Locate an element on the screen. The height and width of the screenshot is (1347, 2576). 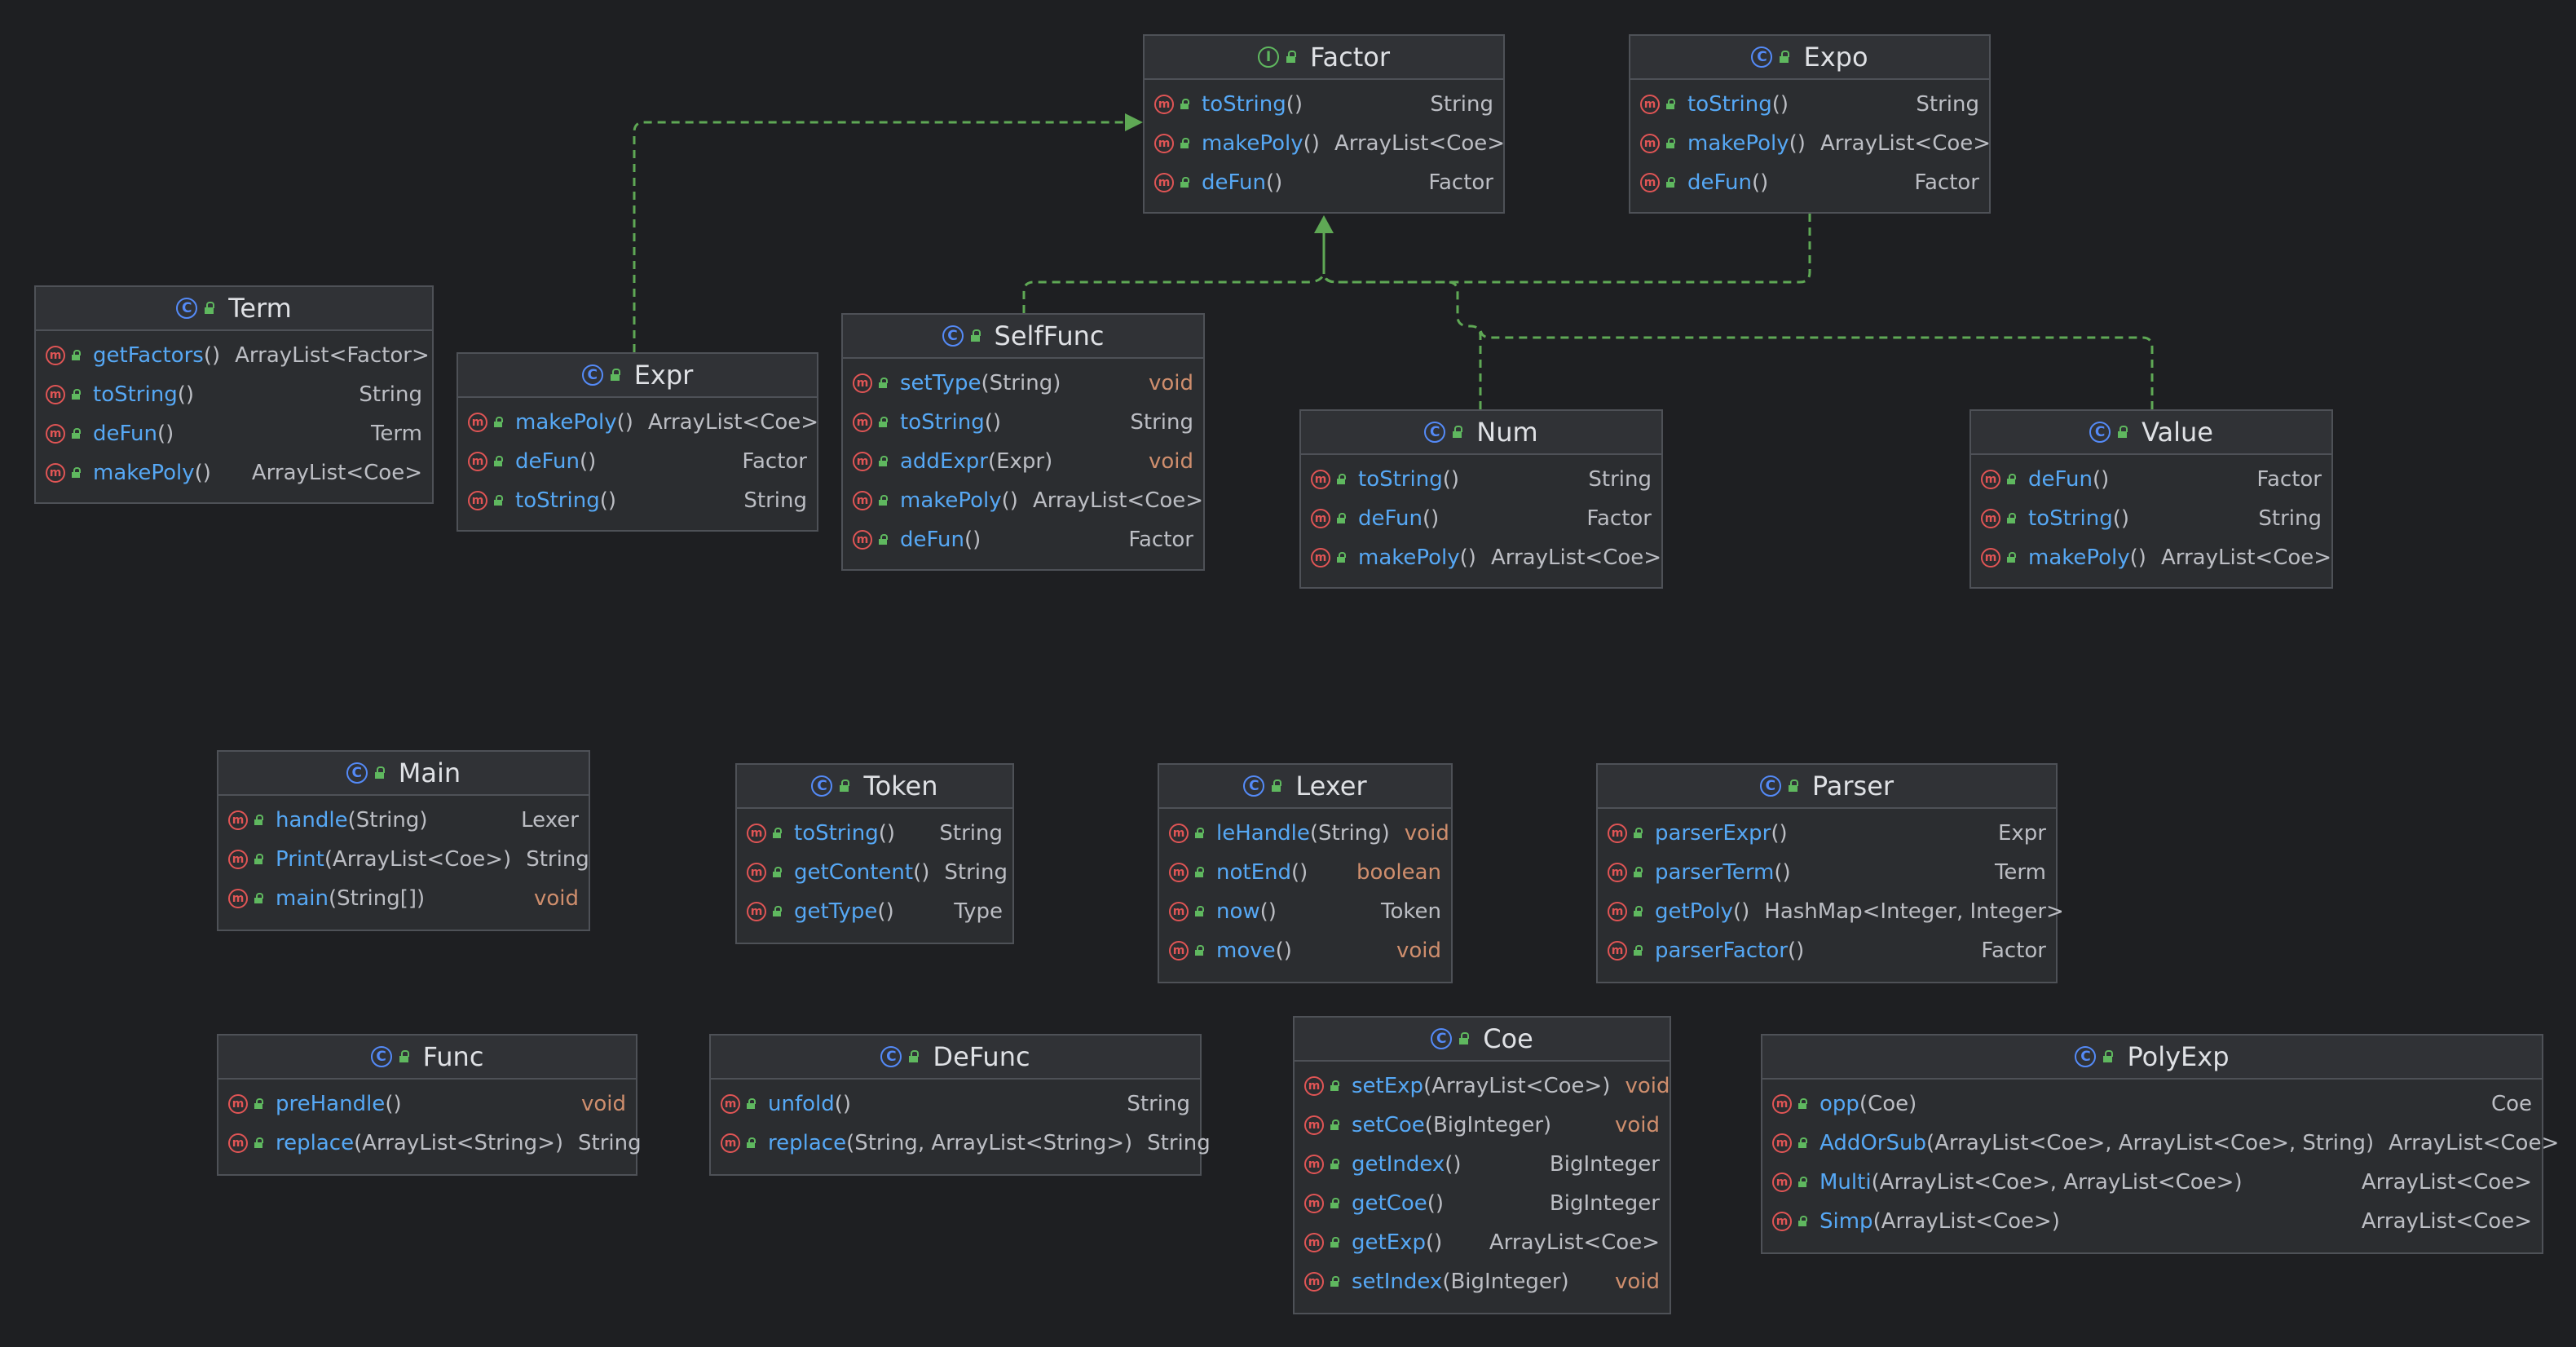
method-row: m handle (String) Lexer is located at coordinates (403, 820).